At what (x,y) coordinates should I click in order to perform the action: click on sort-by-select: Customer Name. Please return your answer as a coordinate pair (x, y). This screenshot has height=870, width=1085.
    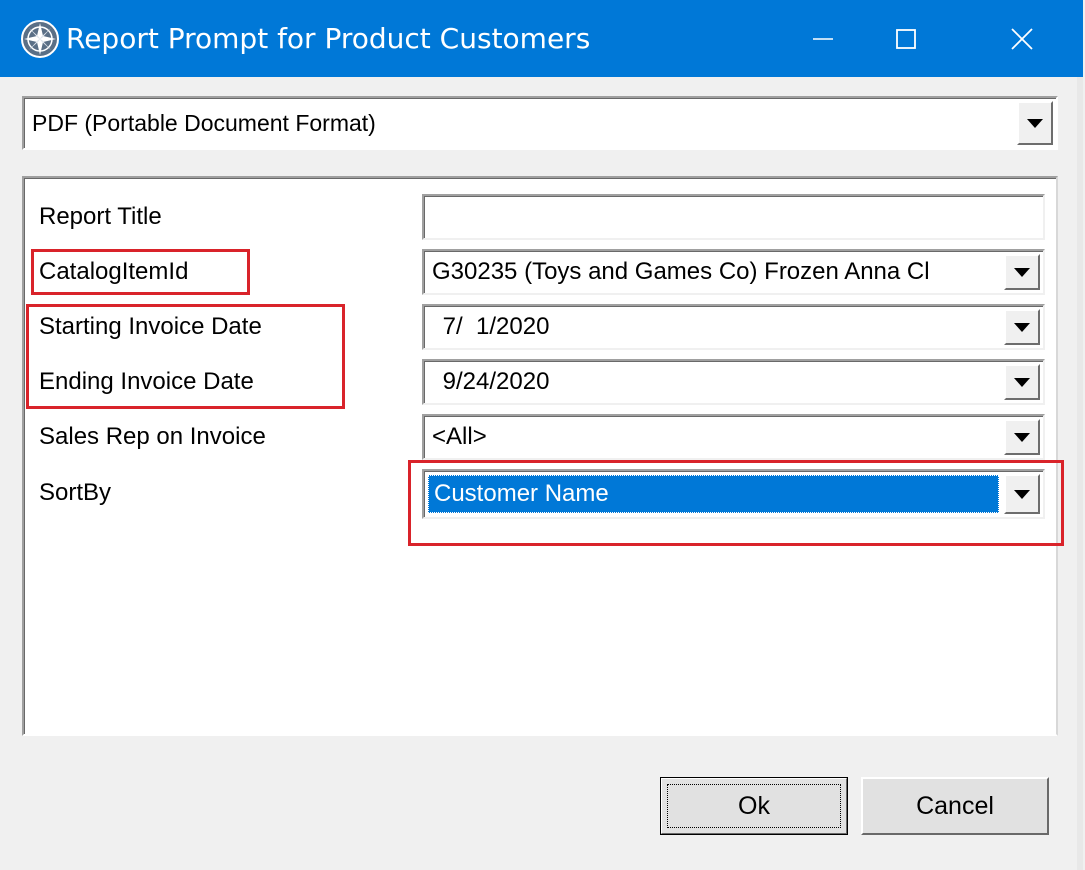
    Looking at the image, I should click on (733, 494).